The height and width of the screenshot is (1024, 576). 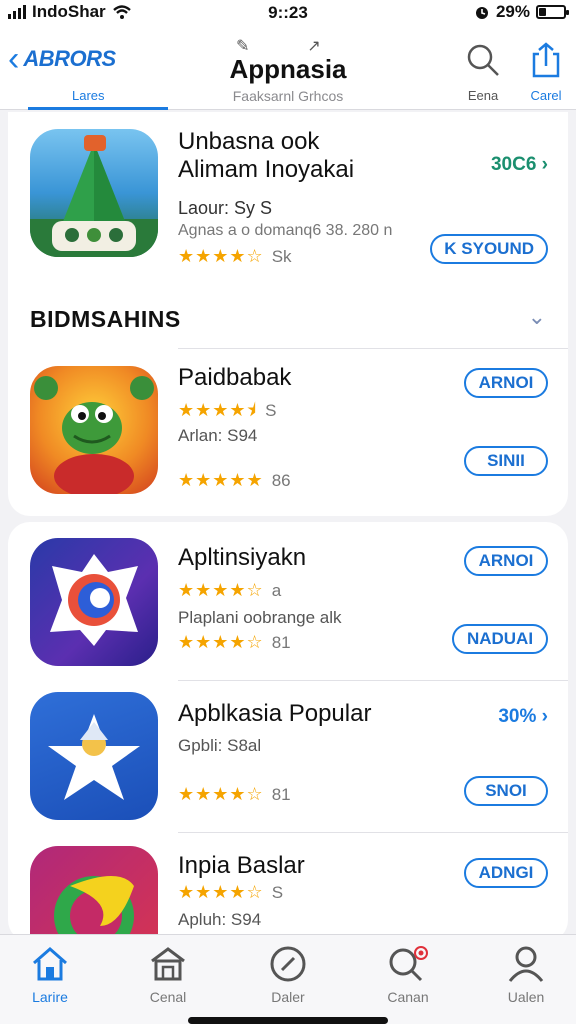 I want to click on share-icon, so click(x=546, y=60).